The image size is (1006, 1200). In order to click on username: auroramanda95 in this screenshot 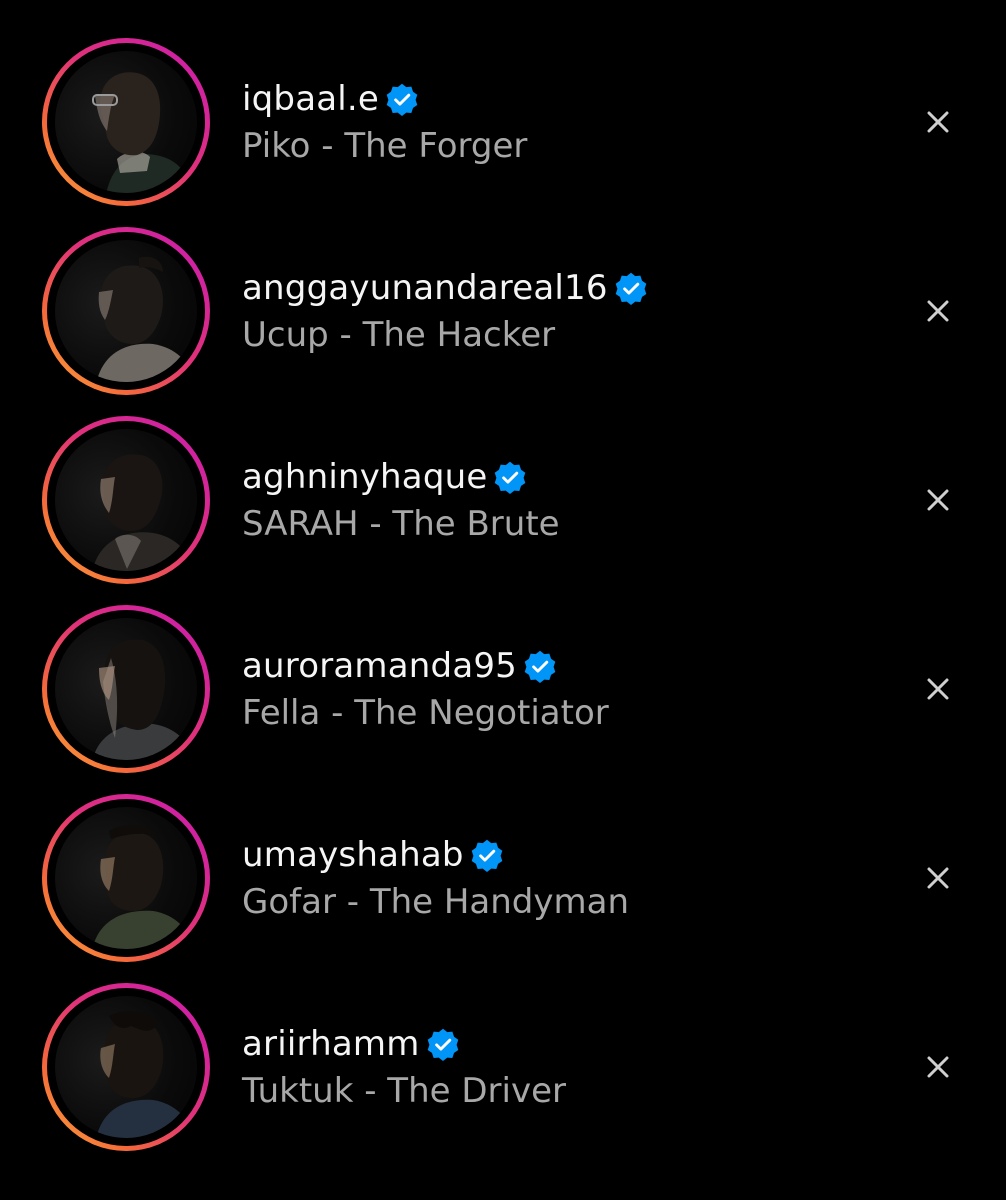, I will do `click(379, 666)`.